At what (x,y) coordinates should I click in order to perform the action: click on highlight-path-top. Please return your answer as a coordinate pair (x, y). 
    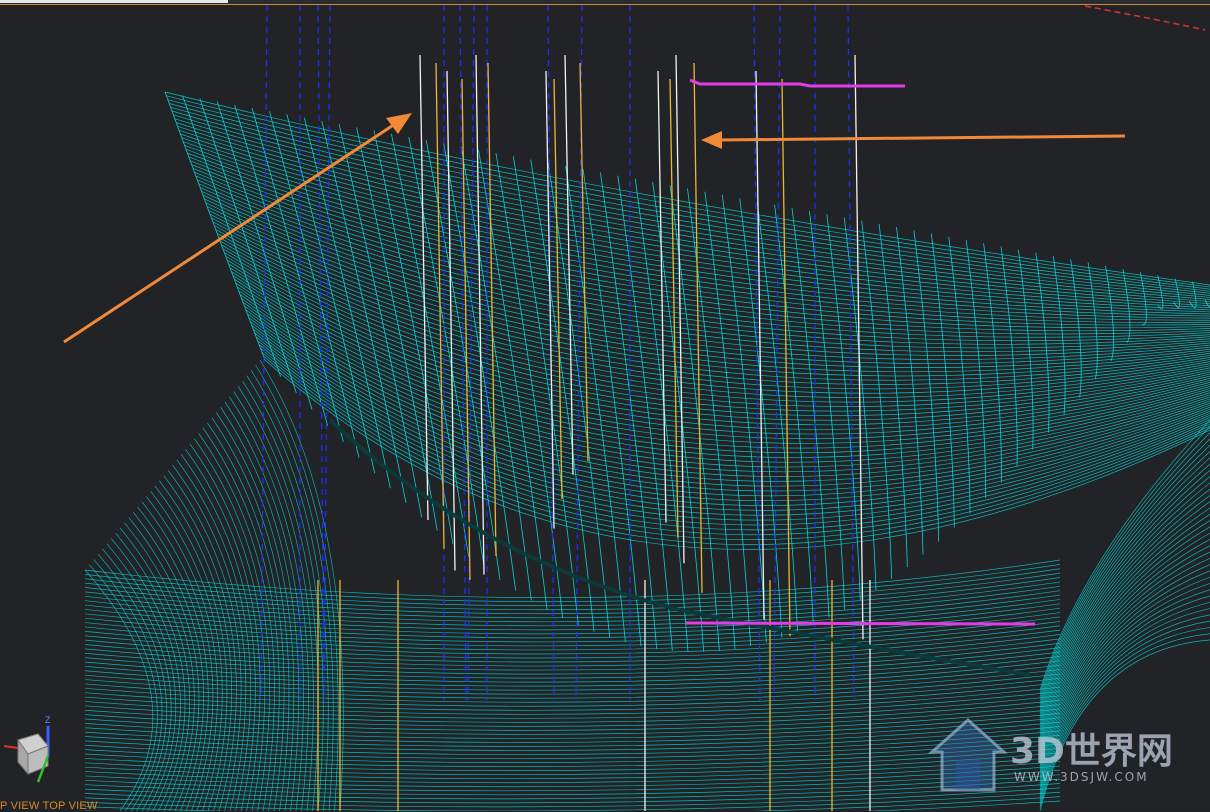
    Looking at the image, I should click on (797, 83).